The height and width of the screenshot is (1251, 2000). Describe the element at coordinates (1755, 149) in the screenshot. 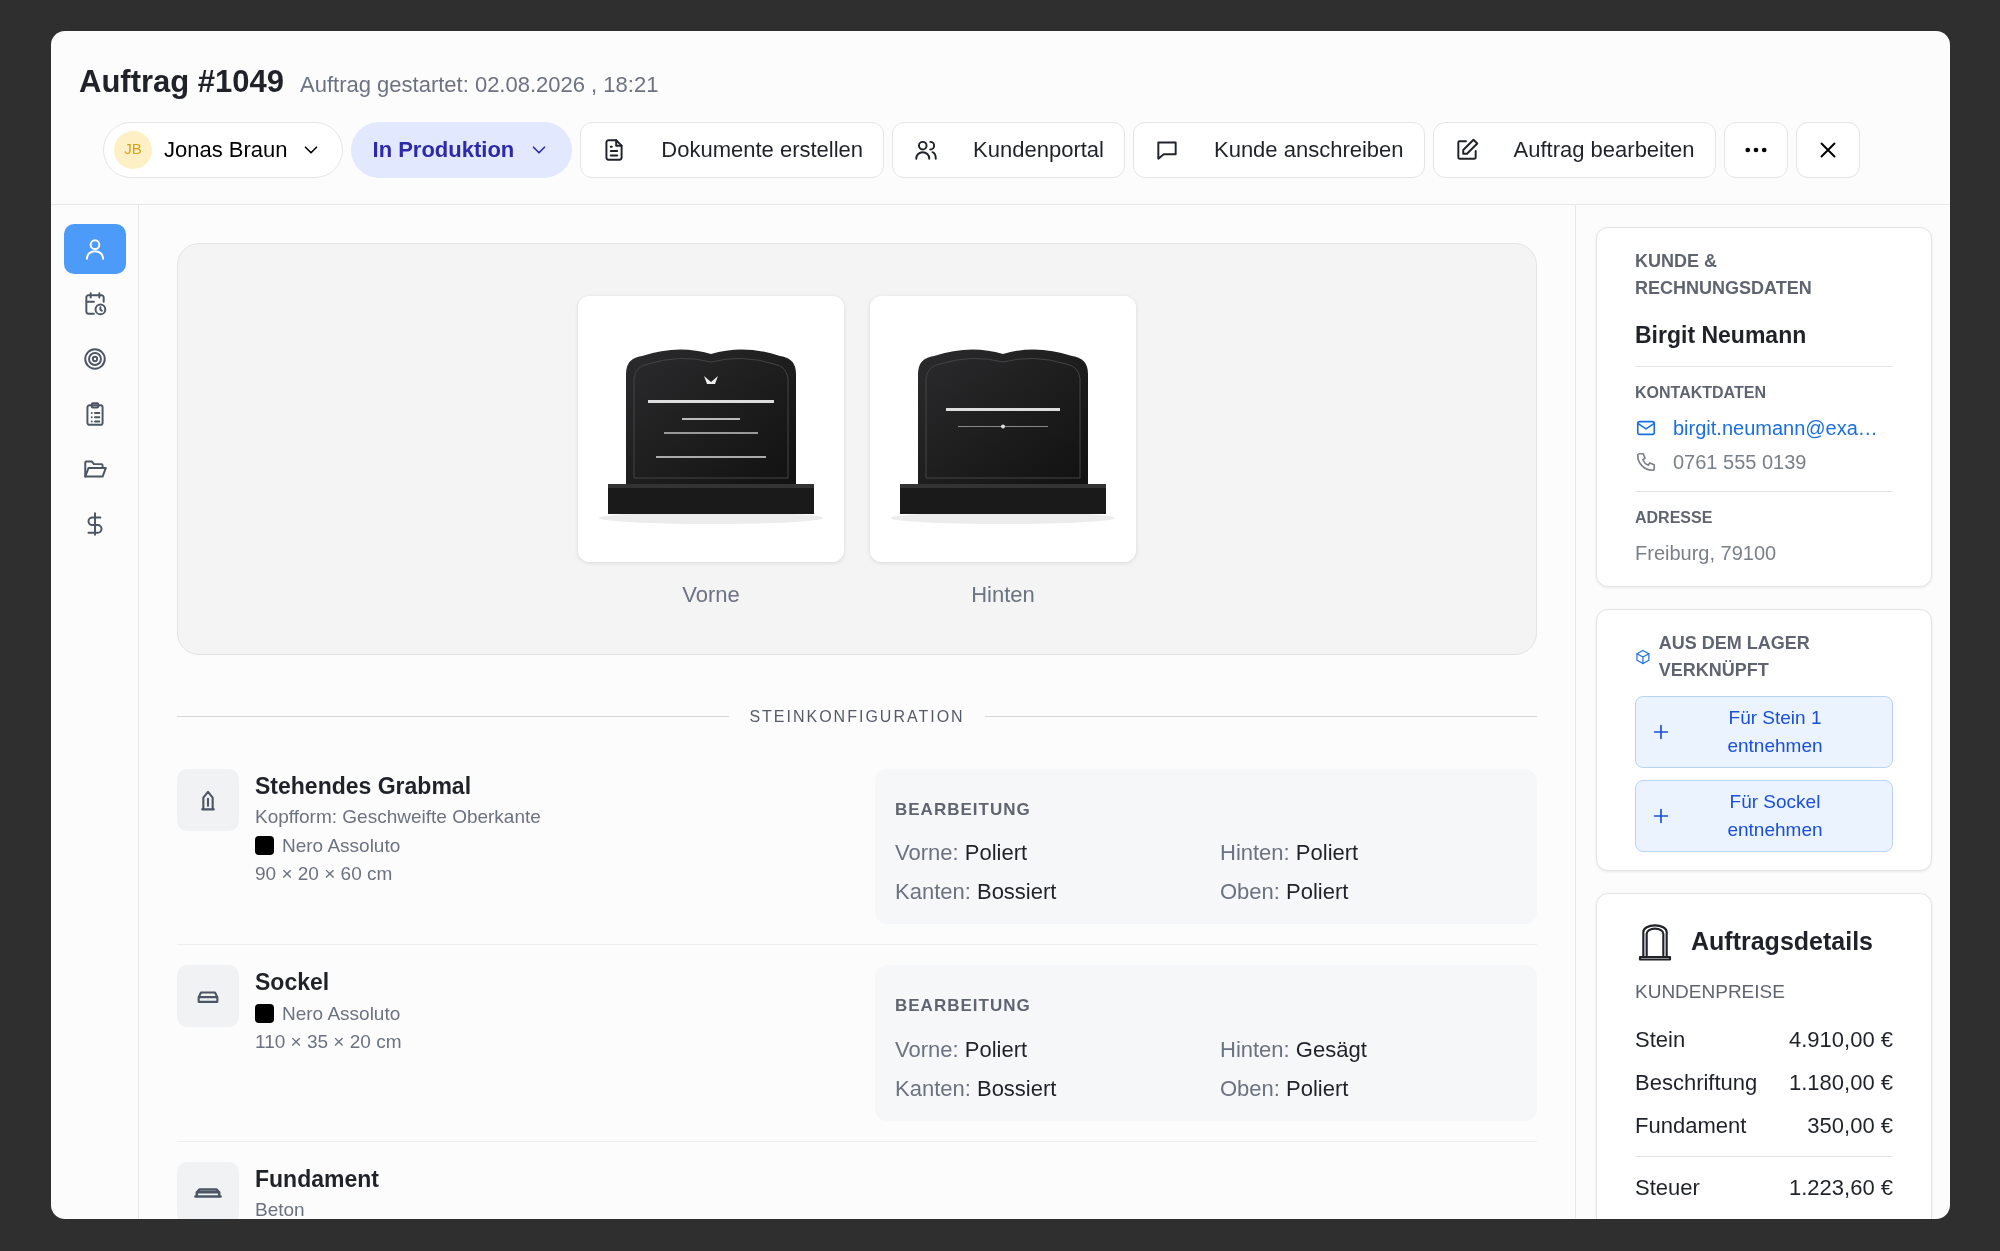

I see `more-icon` at that location.